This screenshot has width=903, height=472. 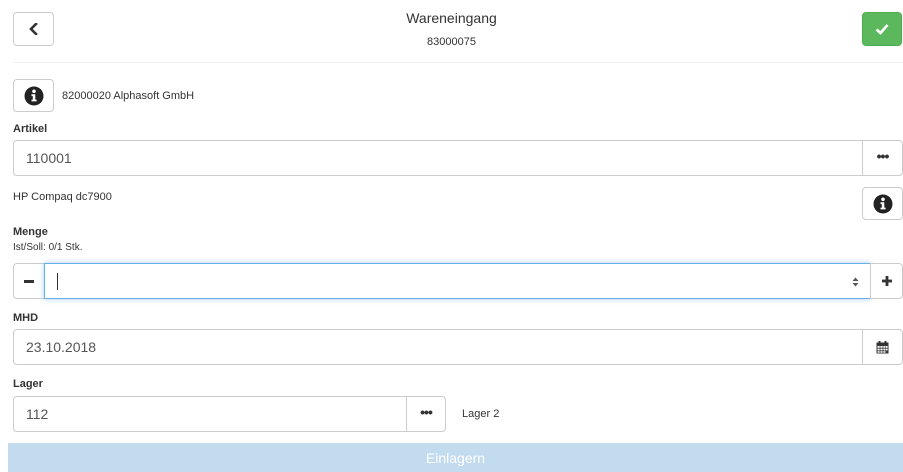 What do you see at coordinates (481, 414) in the screenshot?
I see `lager-name: Lager 2` at bounding box center [481, 414].